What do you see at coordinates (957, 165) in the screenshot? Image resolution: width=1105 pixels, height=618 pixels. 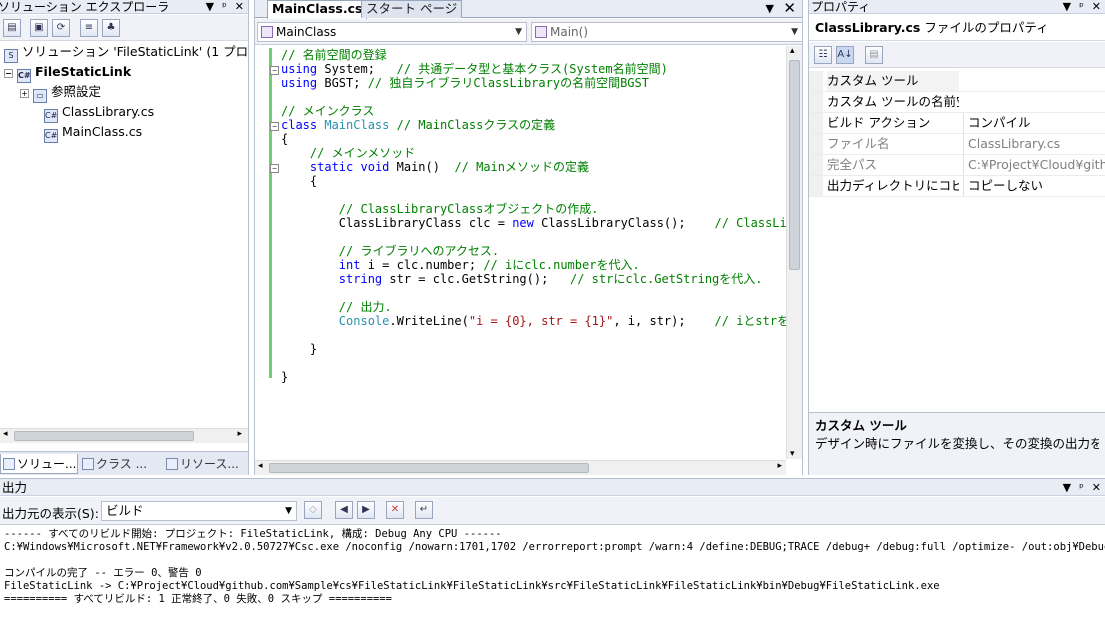 I see `property-row: 完全パスC:¥Project¥Cloud¥github` at bounding box center [957, 165].